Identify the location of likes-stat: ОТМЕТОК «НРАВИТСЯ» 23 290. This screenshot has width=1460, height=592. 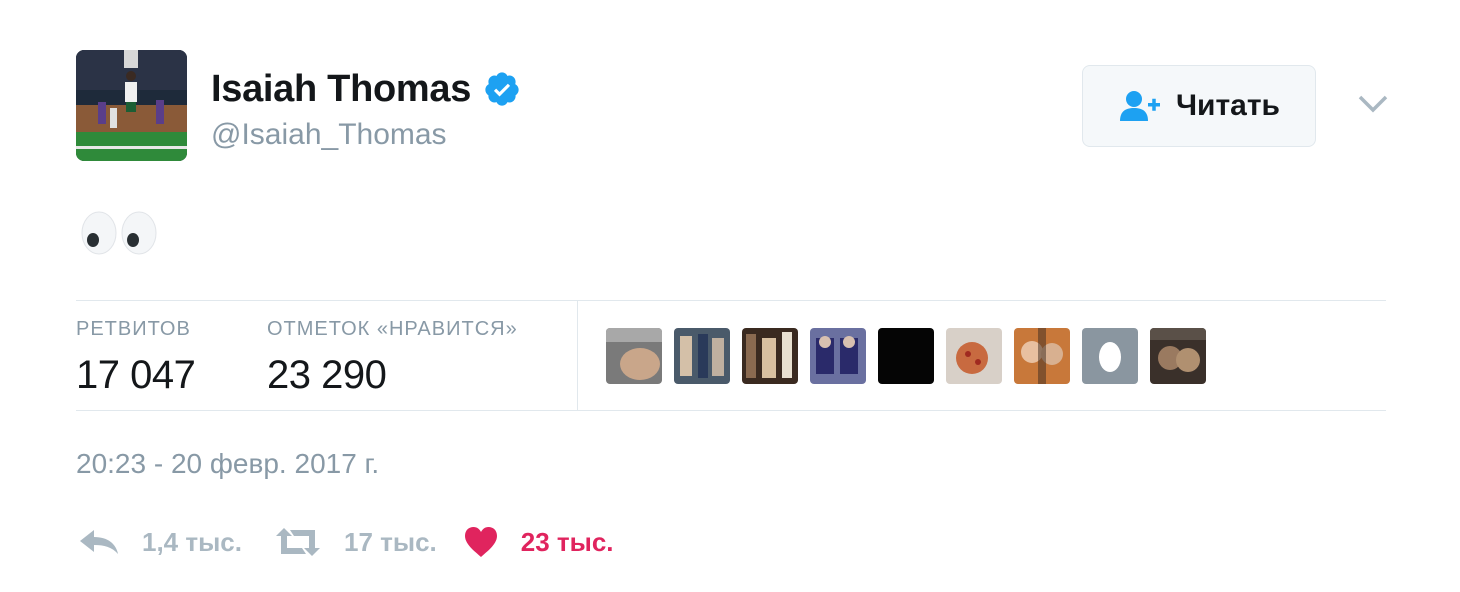
(392, 358).